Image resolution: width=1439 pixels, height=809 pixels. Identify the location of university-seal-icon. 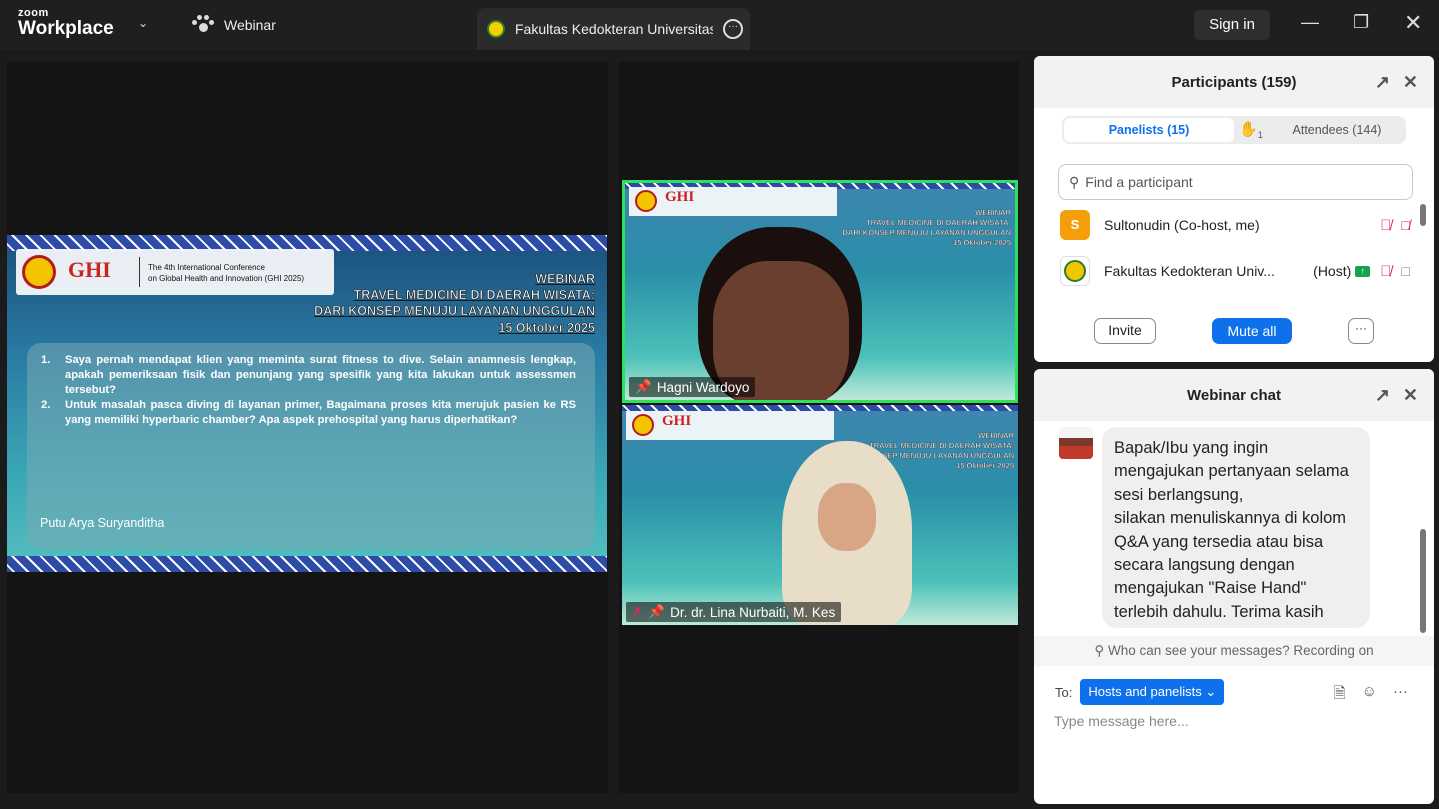
(39, 272).